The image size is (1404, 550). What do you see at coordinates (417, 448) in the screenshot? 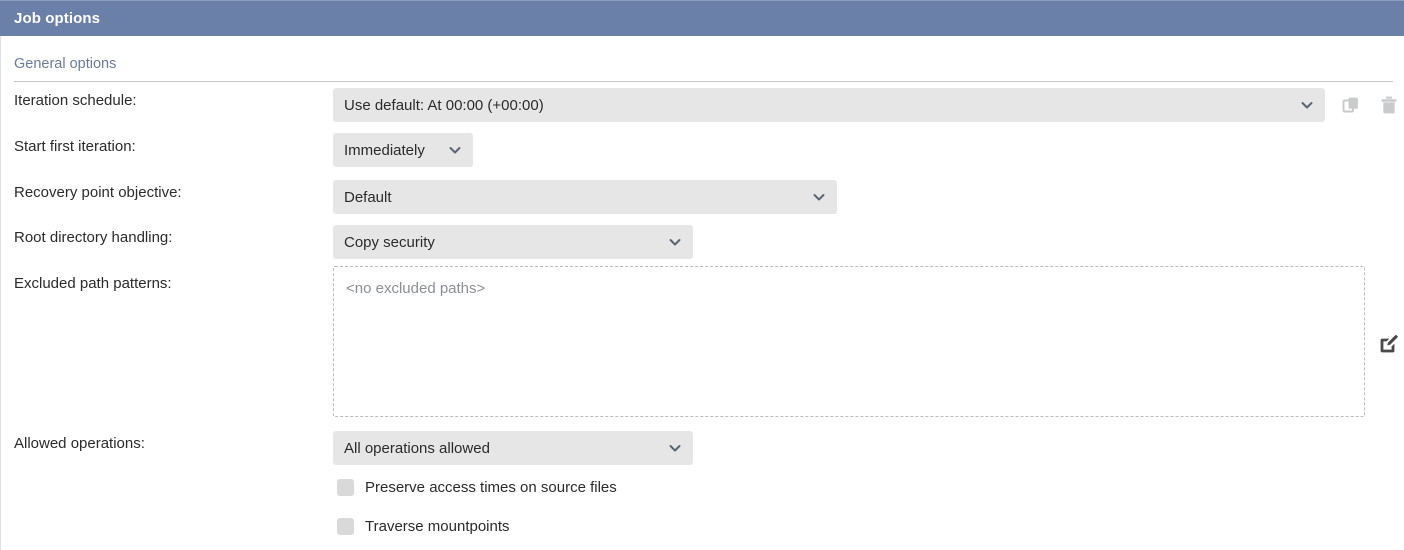
I see `allowed-operations-value: All operations allowed` at bounding box center [417, 448].